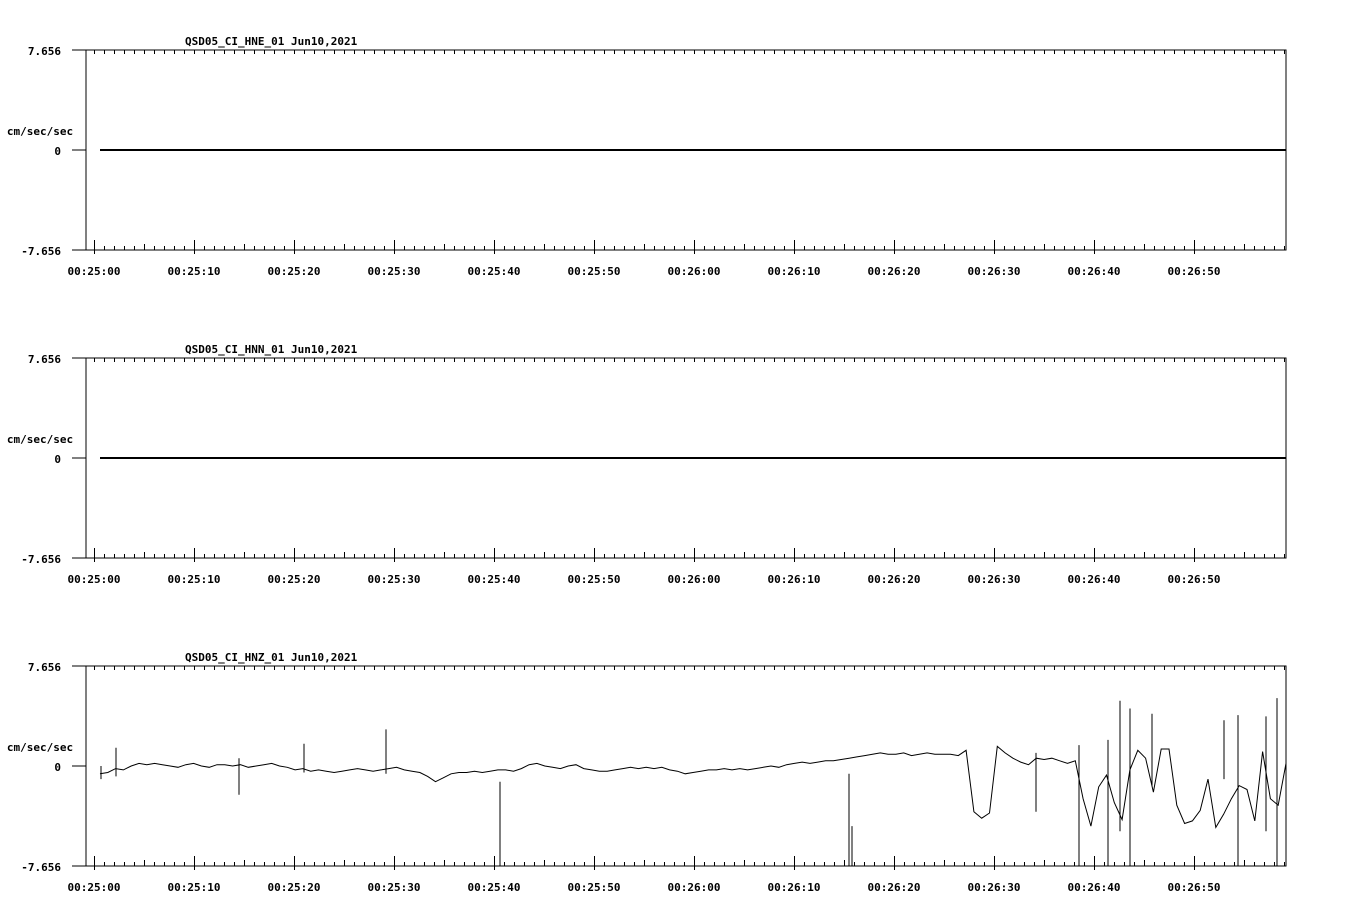 The width and height of the screenshot is (1358, 924). I want to click on chart-title: QSD05_CI_HNN_01 Jun10,2021, so click(271, 349).